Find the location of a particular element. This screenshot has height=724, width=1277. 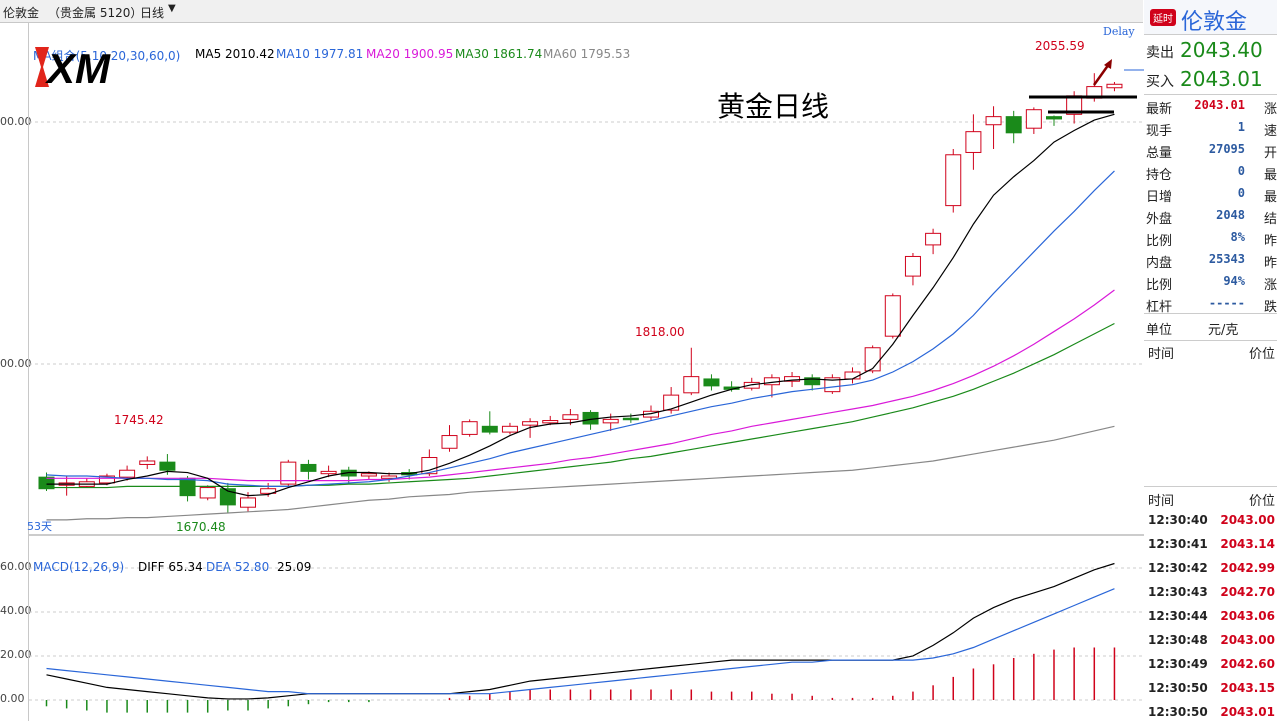

tick-price-header: 价位 is located at coordinates (1261, 501).